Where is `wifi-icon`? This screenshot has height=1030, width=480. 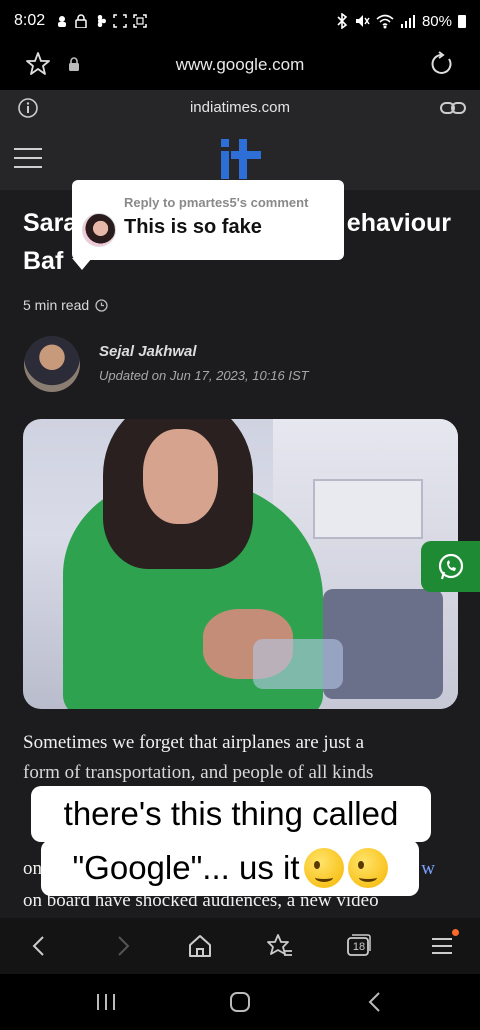
wifi-icon is located at coordinates (385, 21).